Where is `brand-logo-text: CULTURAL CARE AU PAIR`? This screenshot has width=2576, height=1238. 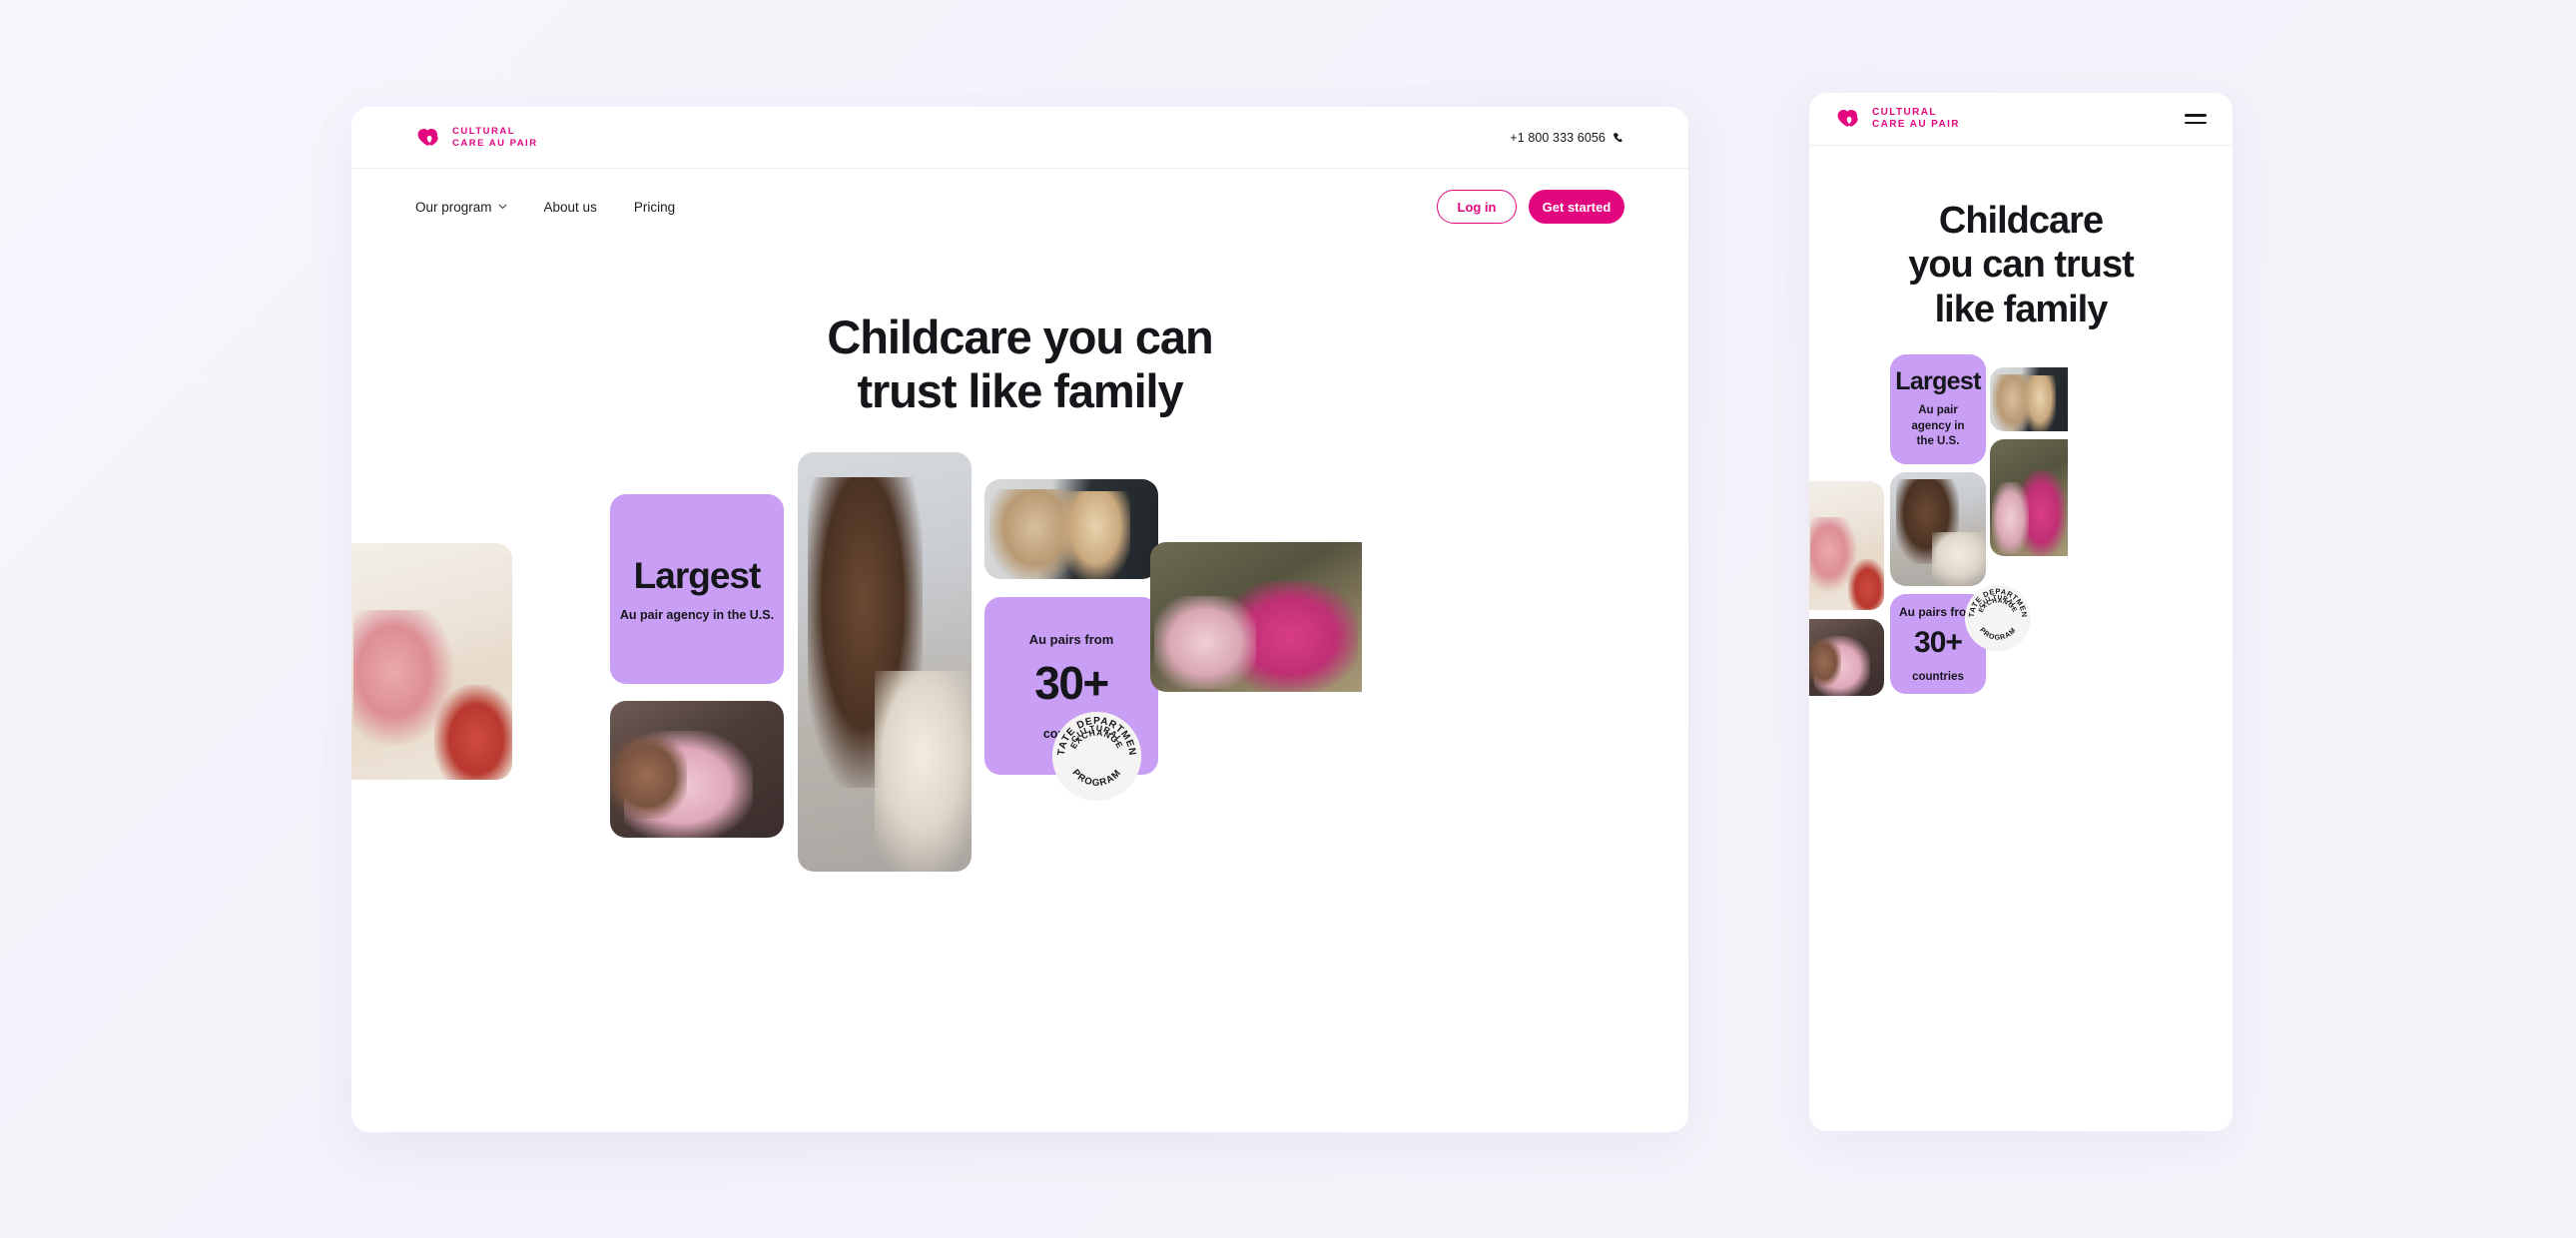 brand-logo-text: CULTURAL CARE AU PAIR is located at coordinates (495, 138).